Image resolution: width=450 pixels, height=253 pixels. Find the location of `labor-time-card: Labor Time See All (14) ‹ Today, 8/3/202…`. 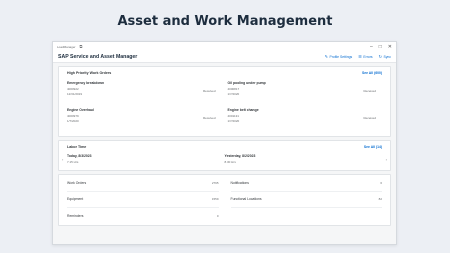

labor-time-card: Labor Time See All (14) ‹ Today, 8/3/202… is located at coordinates (224, 155).